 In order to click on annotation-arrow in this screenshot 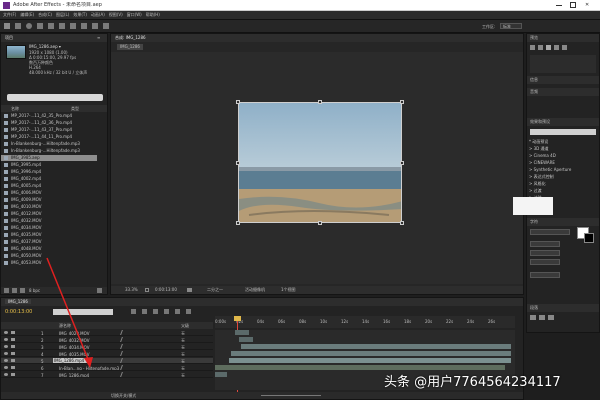, I will do `click(69, 312)`.